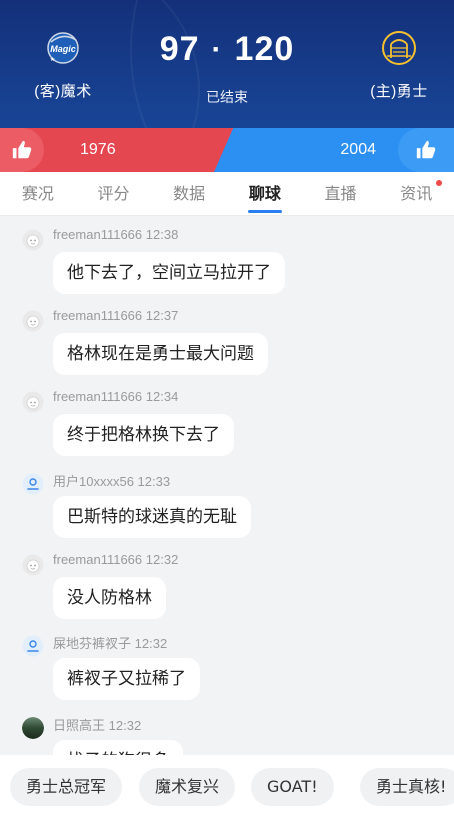 This screenshot has height=821, width=454. I want to click on quick-reply-chip: GOAT!, so click(292, 787).